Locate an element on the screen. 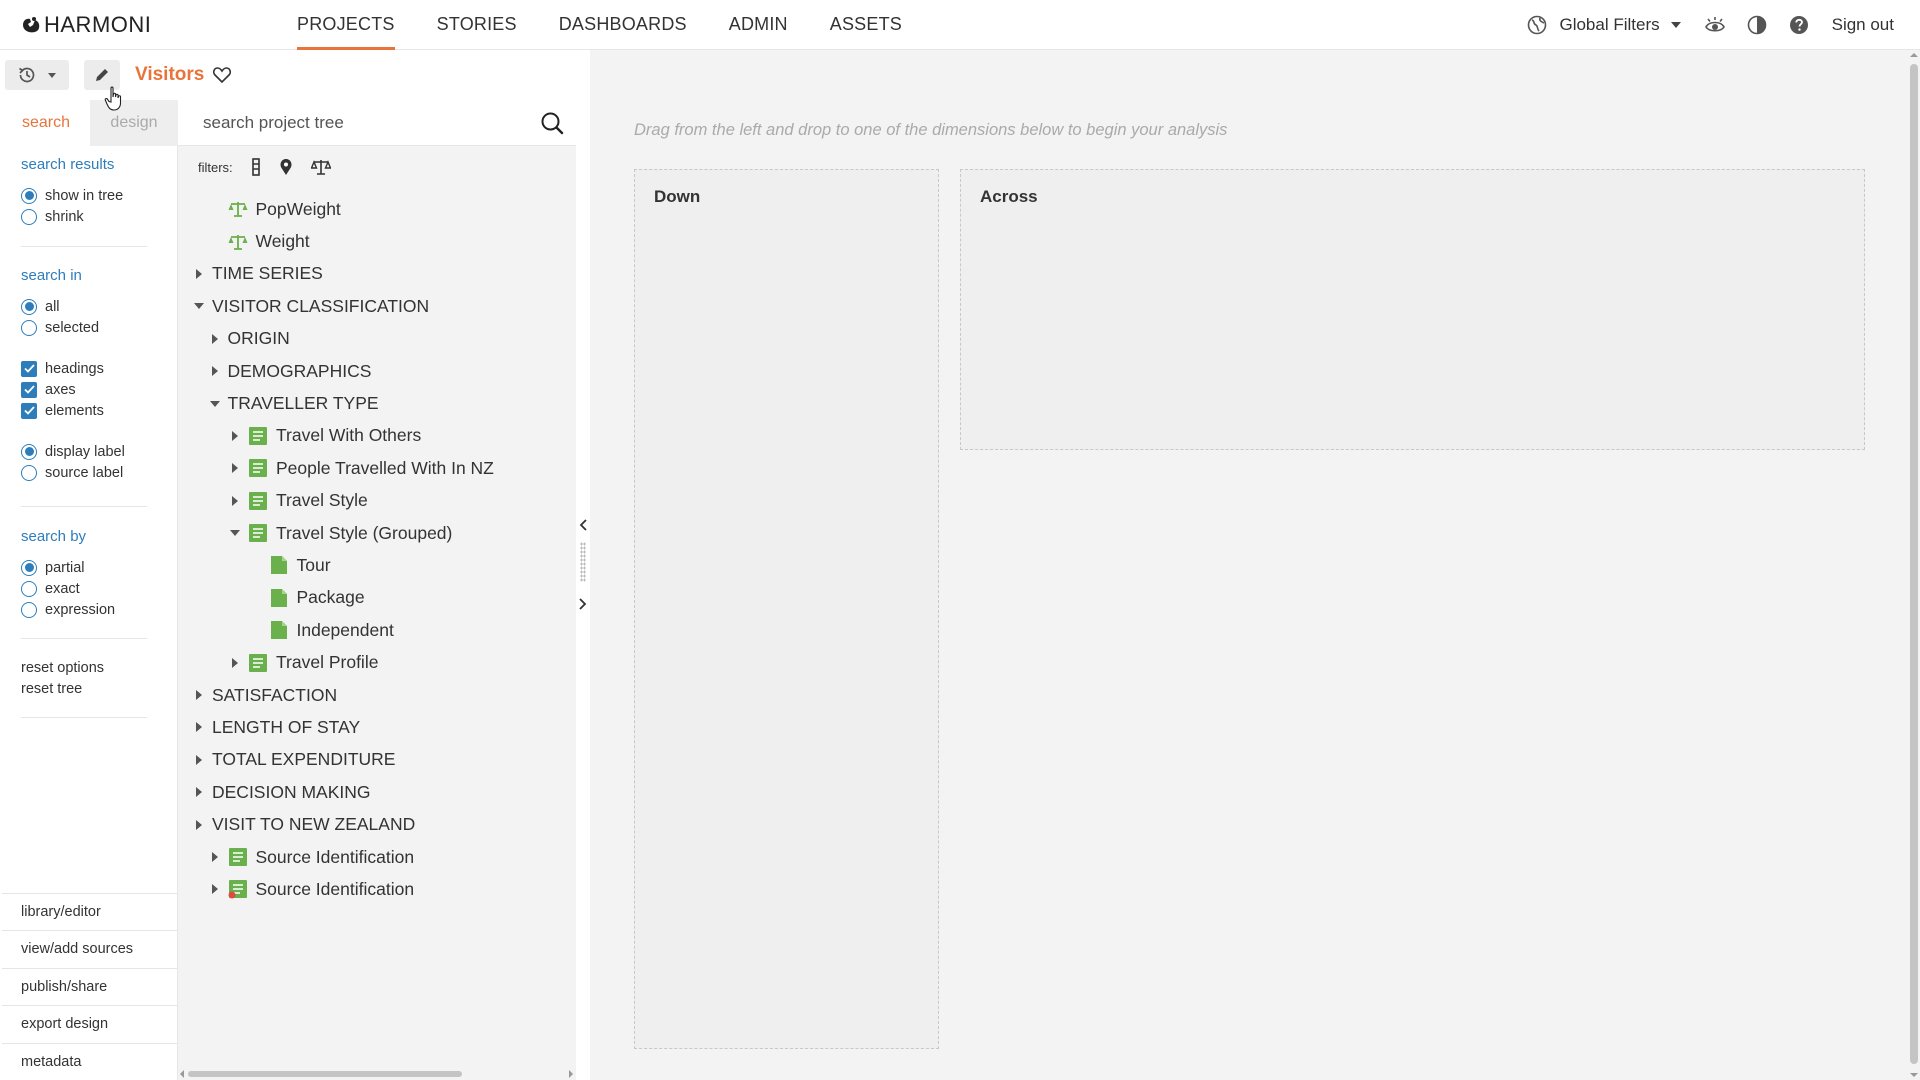 The width and height of the screenshot is (1920, 1080). nav-admin: ADMIN is located at coordinates (758, 25).